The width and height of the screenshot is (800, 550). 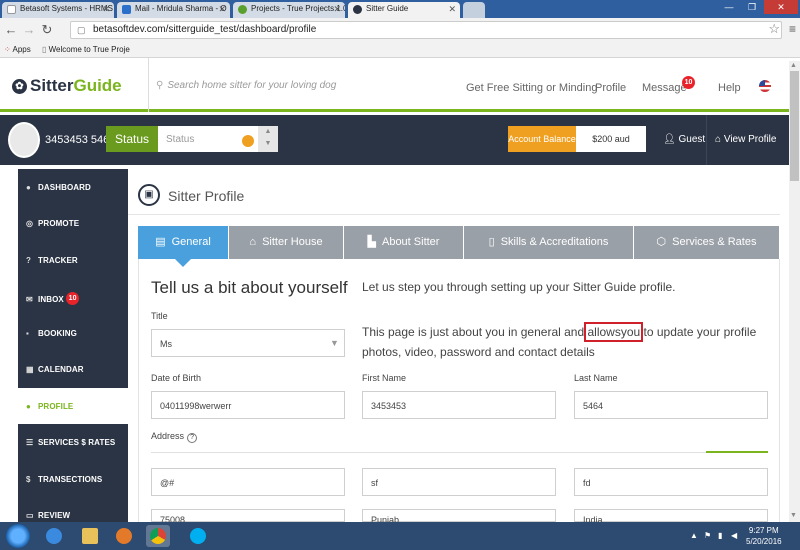 I want to click on help-icon: ?, so click(x=192, y=438).